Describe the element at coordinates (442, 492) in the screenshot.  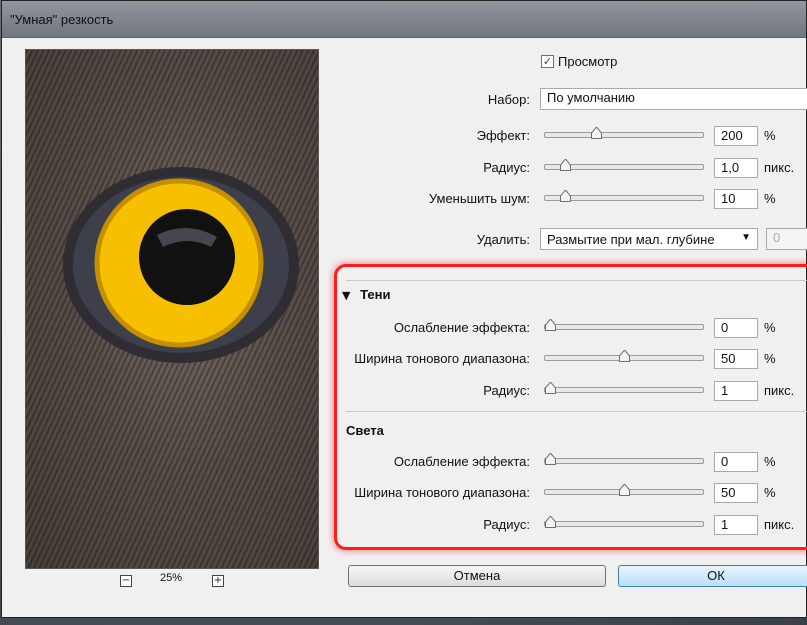
I see `highlights-tonal-label: Ширина тонового диапазона:` at that location.